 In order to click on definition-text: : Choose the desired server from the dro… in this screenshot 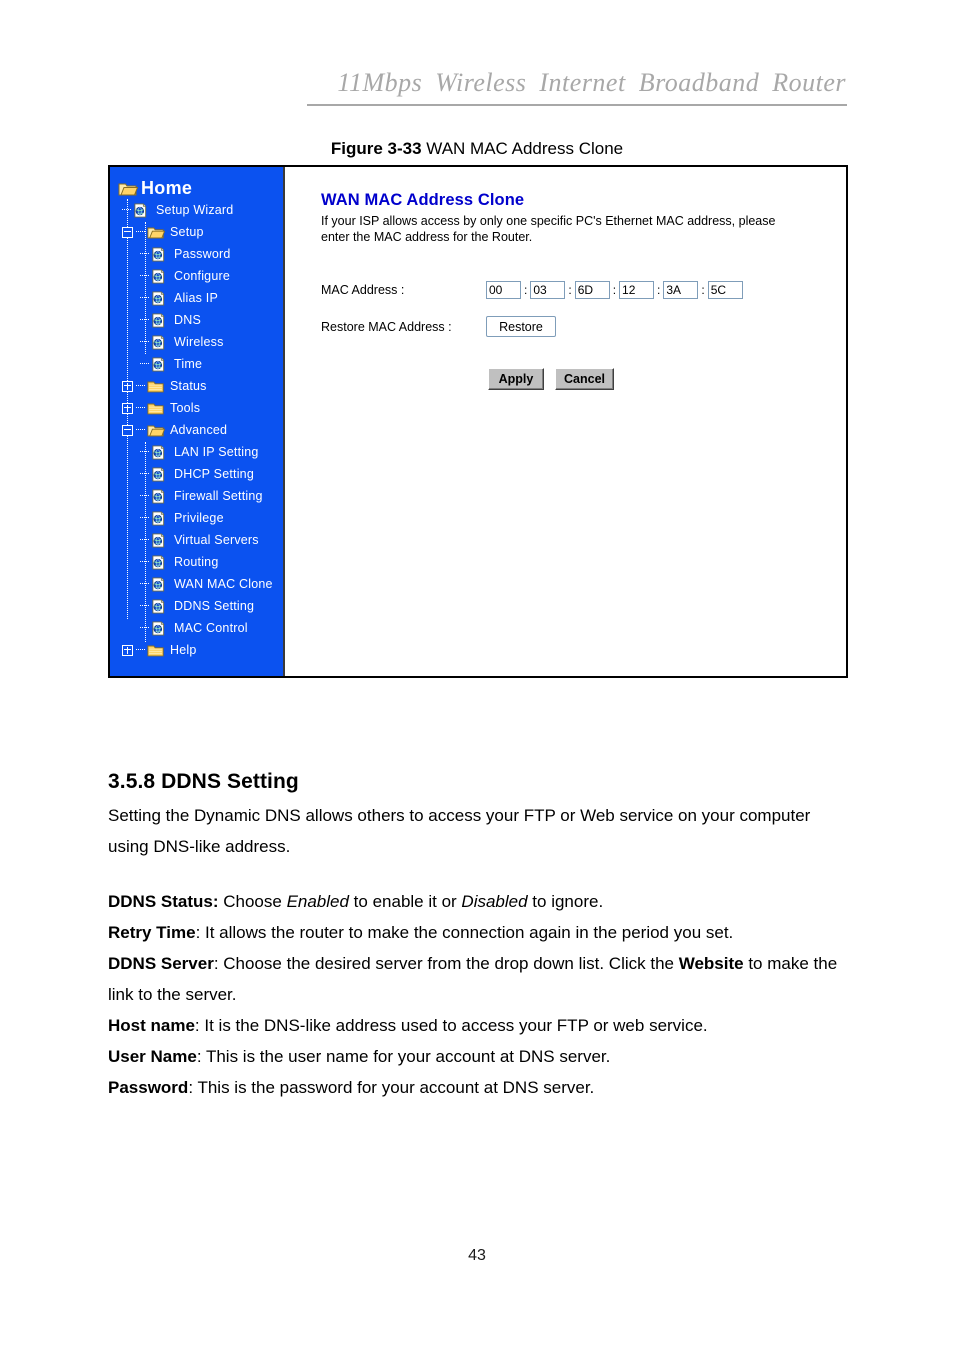, I will do `click(446, 963)`.